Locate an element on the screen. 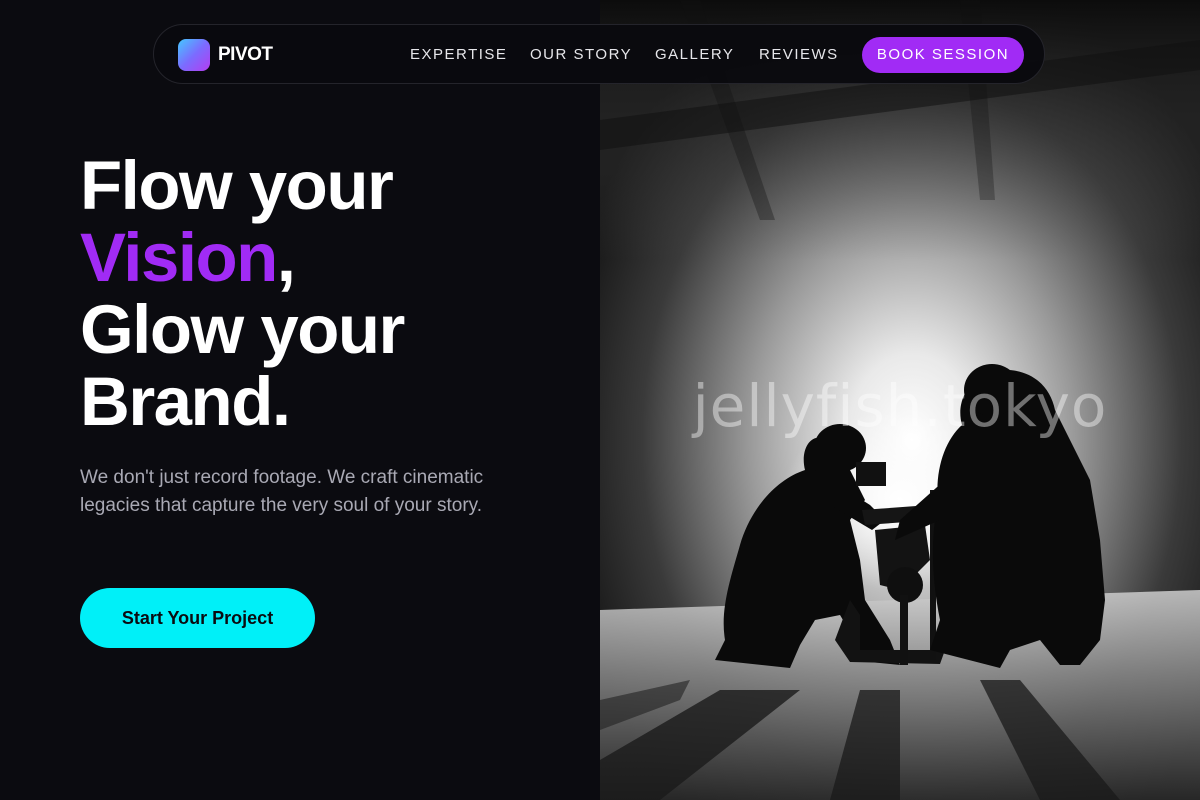 The image size is (1200, 800). nav-link-reviews: REVIEWS is located at coordinates (799, 54).